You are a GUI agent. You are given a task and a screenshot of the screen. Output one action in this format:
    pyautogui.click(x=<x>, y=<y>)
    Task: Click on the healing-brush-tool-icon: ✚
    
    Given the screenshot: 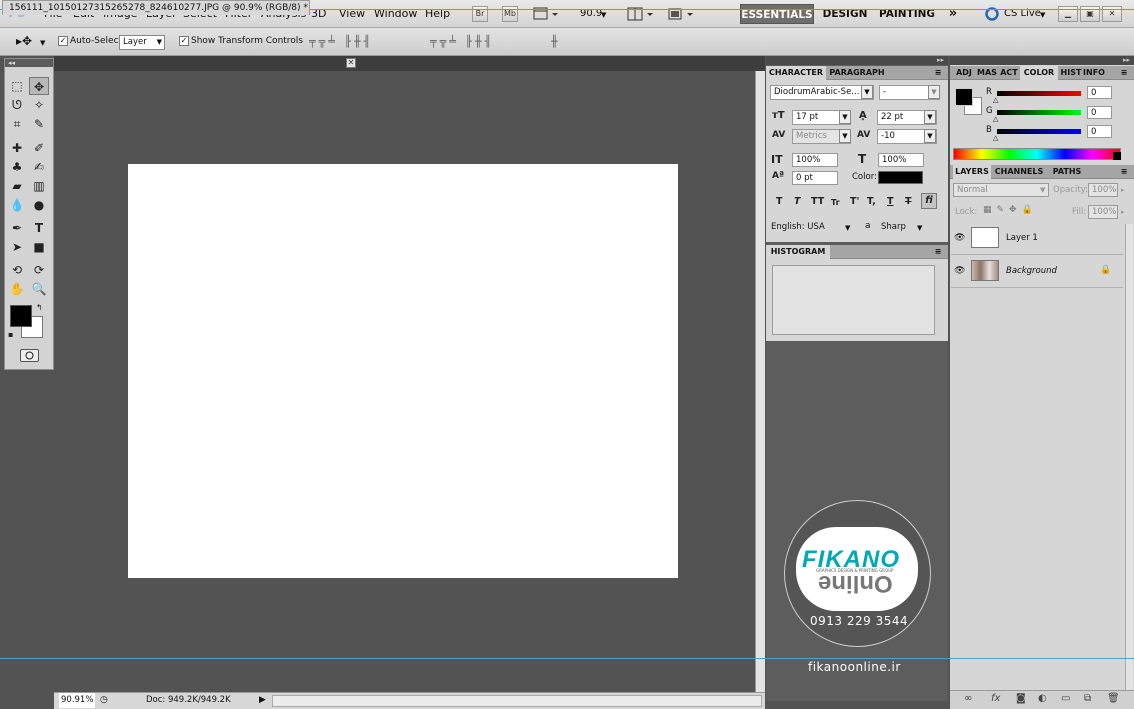 What is the action you would take?
    pyautogui.click(x=17, y=148)
    